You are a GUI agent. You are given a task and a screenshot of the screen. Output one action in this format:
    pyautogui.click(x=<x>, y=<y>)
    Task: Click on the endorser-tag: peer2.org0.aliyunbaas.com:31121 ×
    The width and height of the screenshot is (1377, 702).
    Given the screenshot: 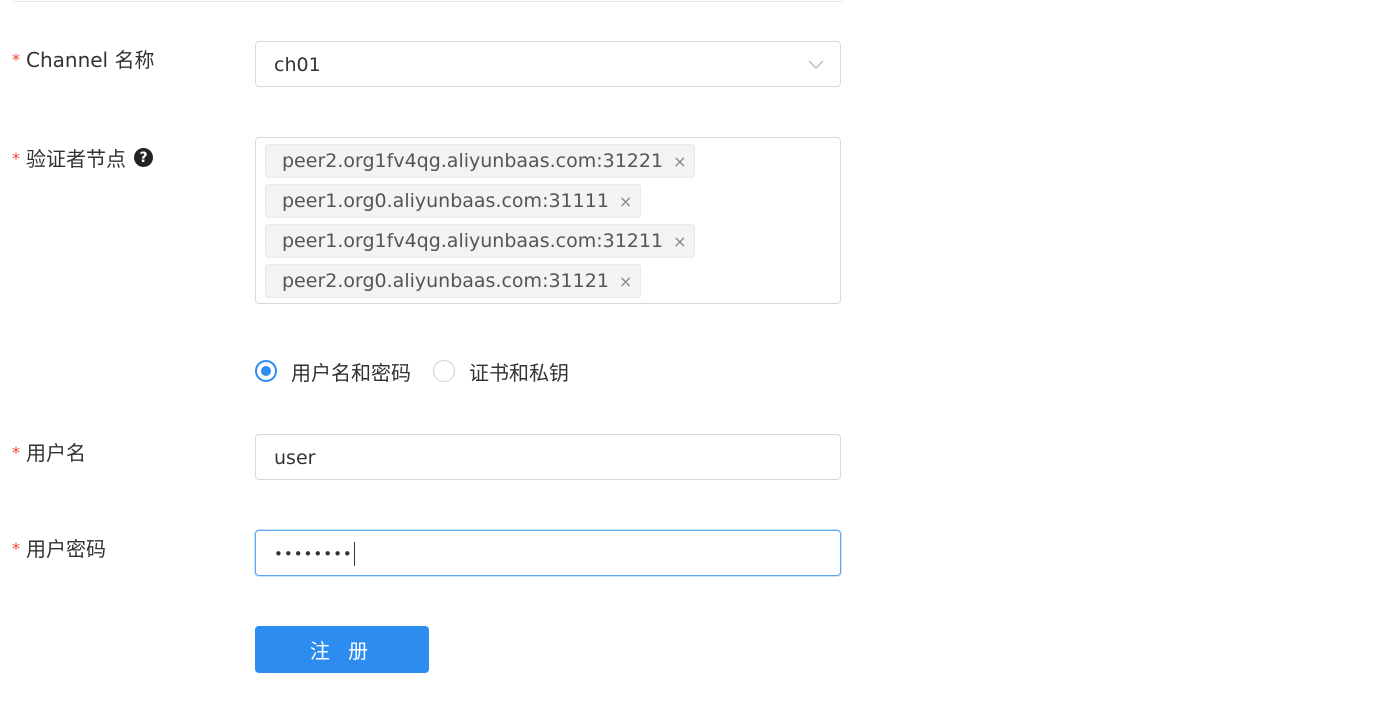 What is the action you would take?
    pyautogui.click(x=453, y=281)
    